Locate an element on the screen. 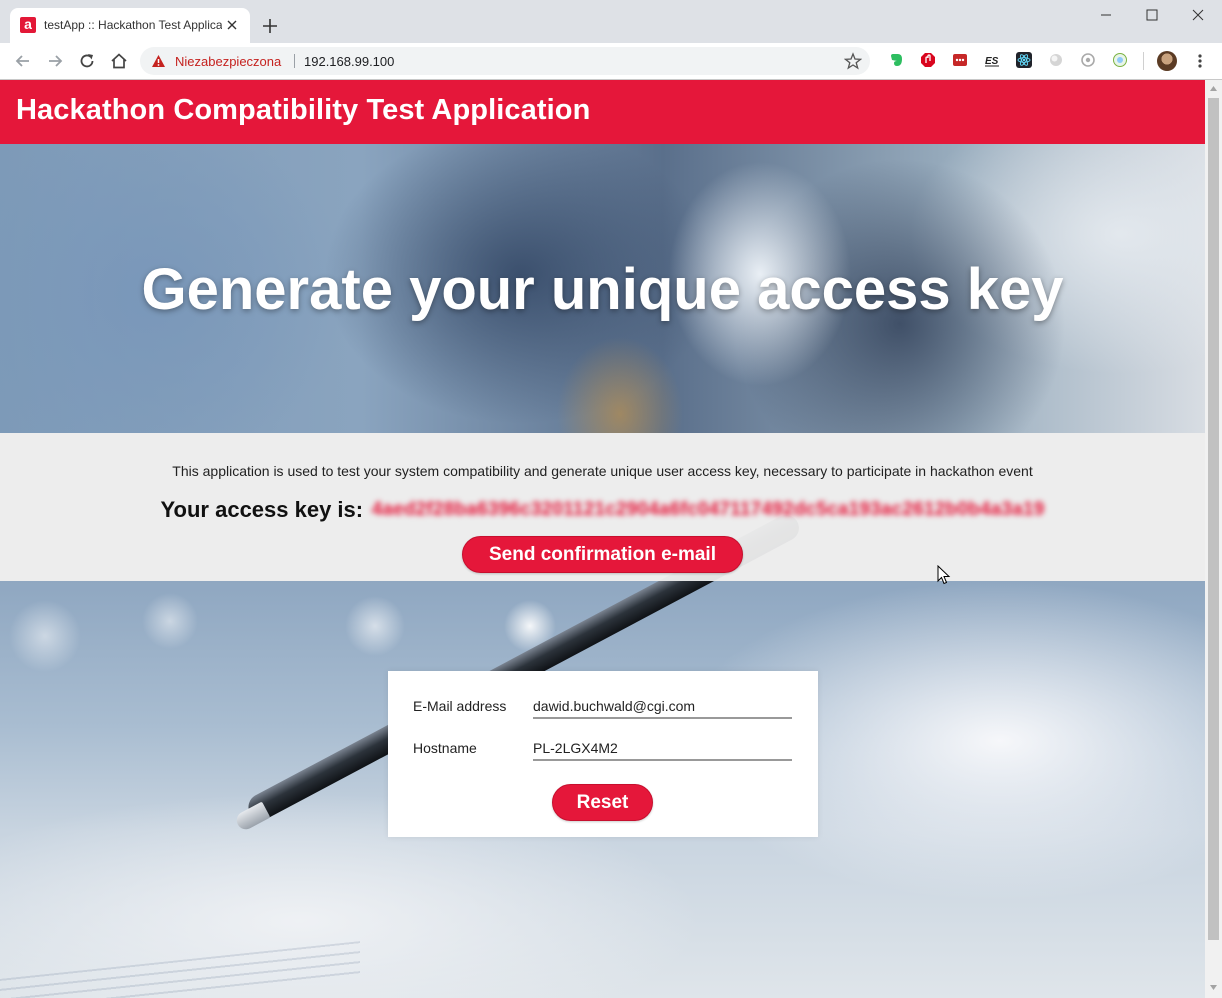 The height and width of the screenshot is (998, 1222). send-confirmation-button: Send confirmation e-mail is located at coordinates (602, 554).